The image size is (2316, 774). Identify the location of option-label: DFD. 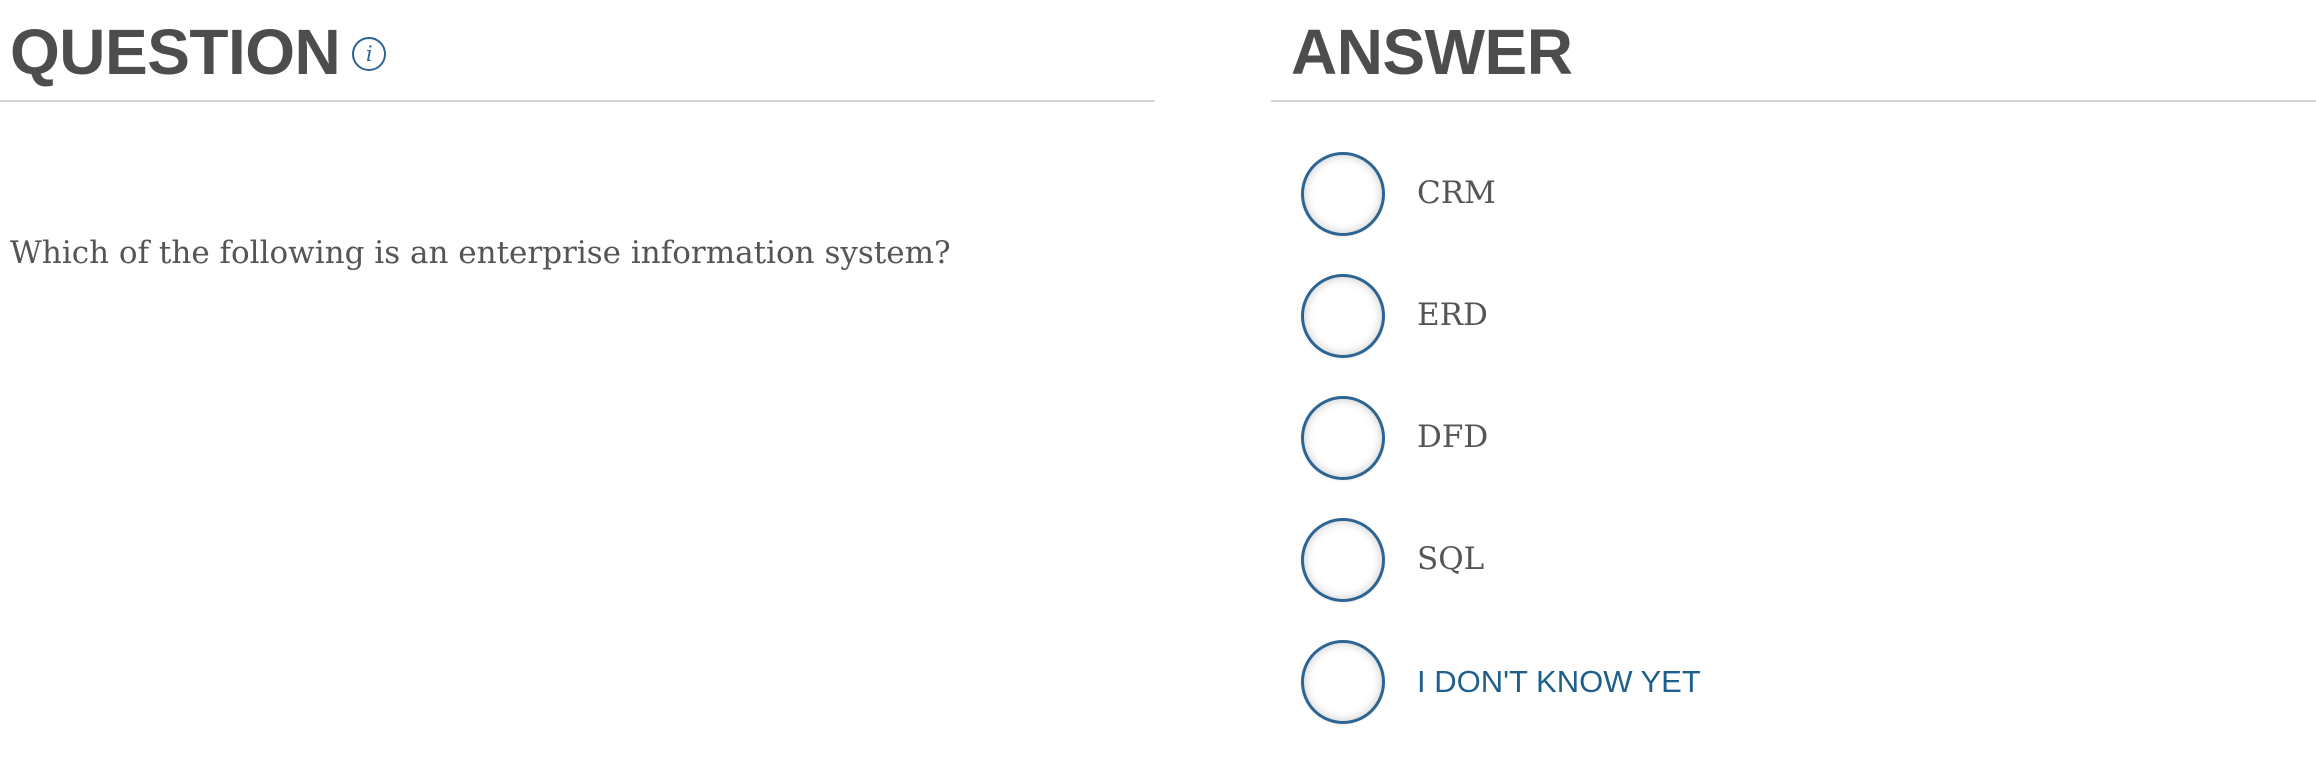
(1453, 437).